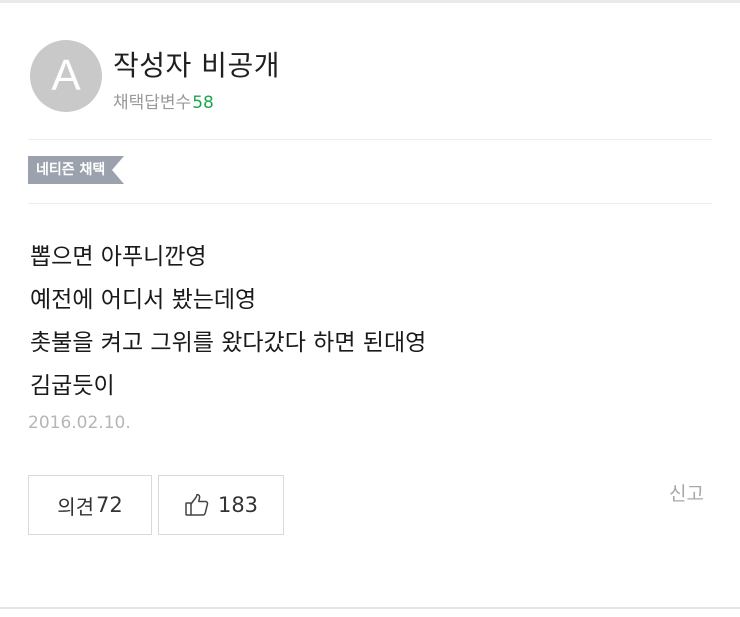 The image size is (740, 617). What do you see at coordinates (370, 1) in the screenshot?
I see `top-border` at bounding box center [370, 1].